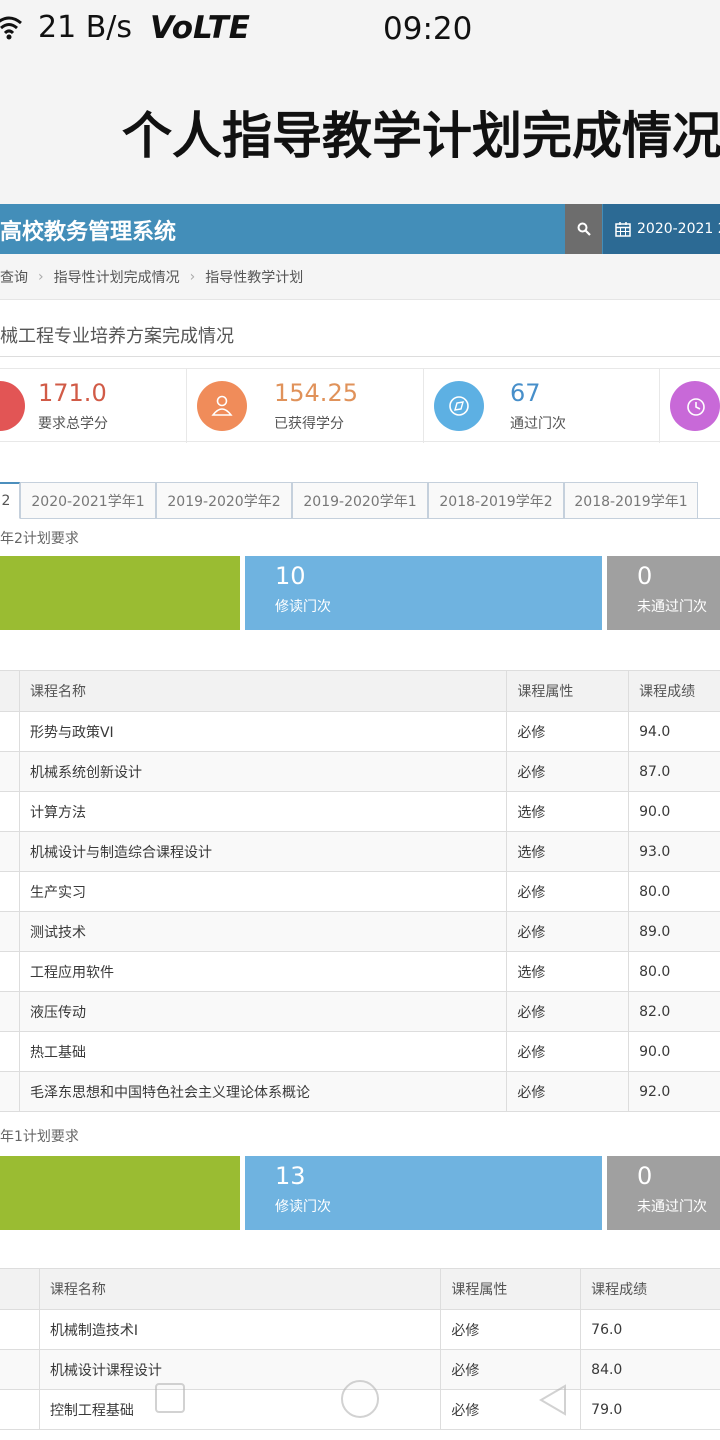  What do you see at coordinates (423, 1193) in the screenshot?
I see `summary-taken: 13 修读门次` at bounding box center [423, 1193].